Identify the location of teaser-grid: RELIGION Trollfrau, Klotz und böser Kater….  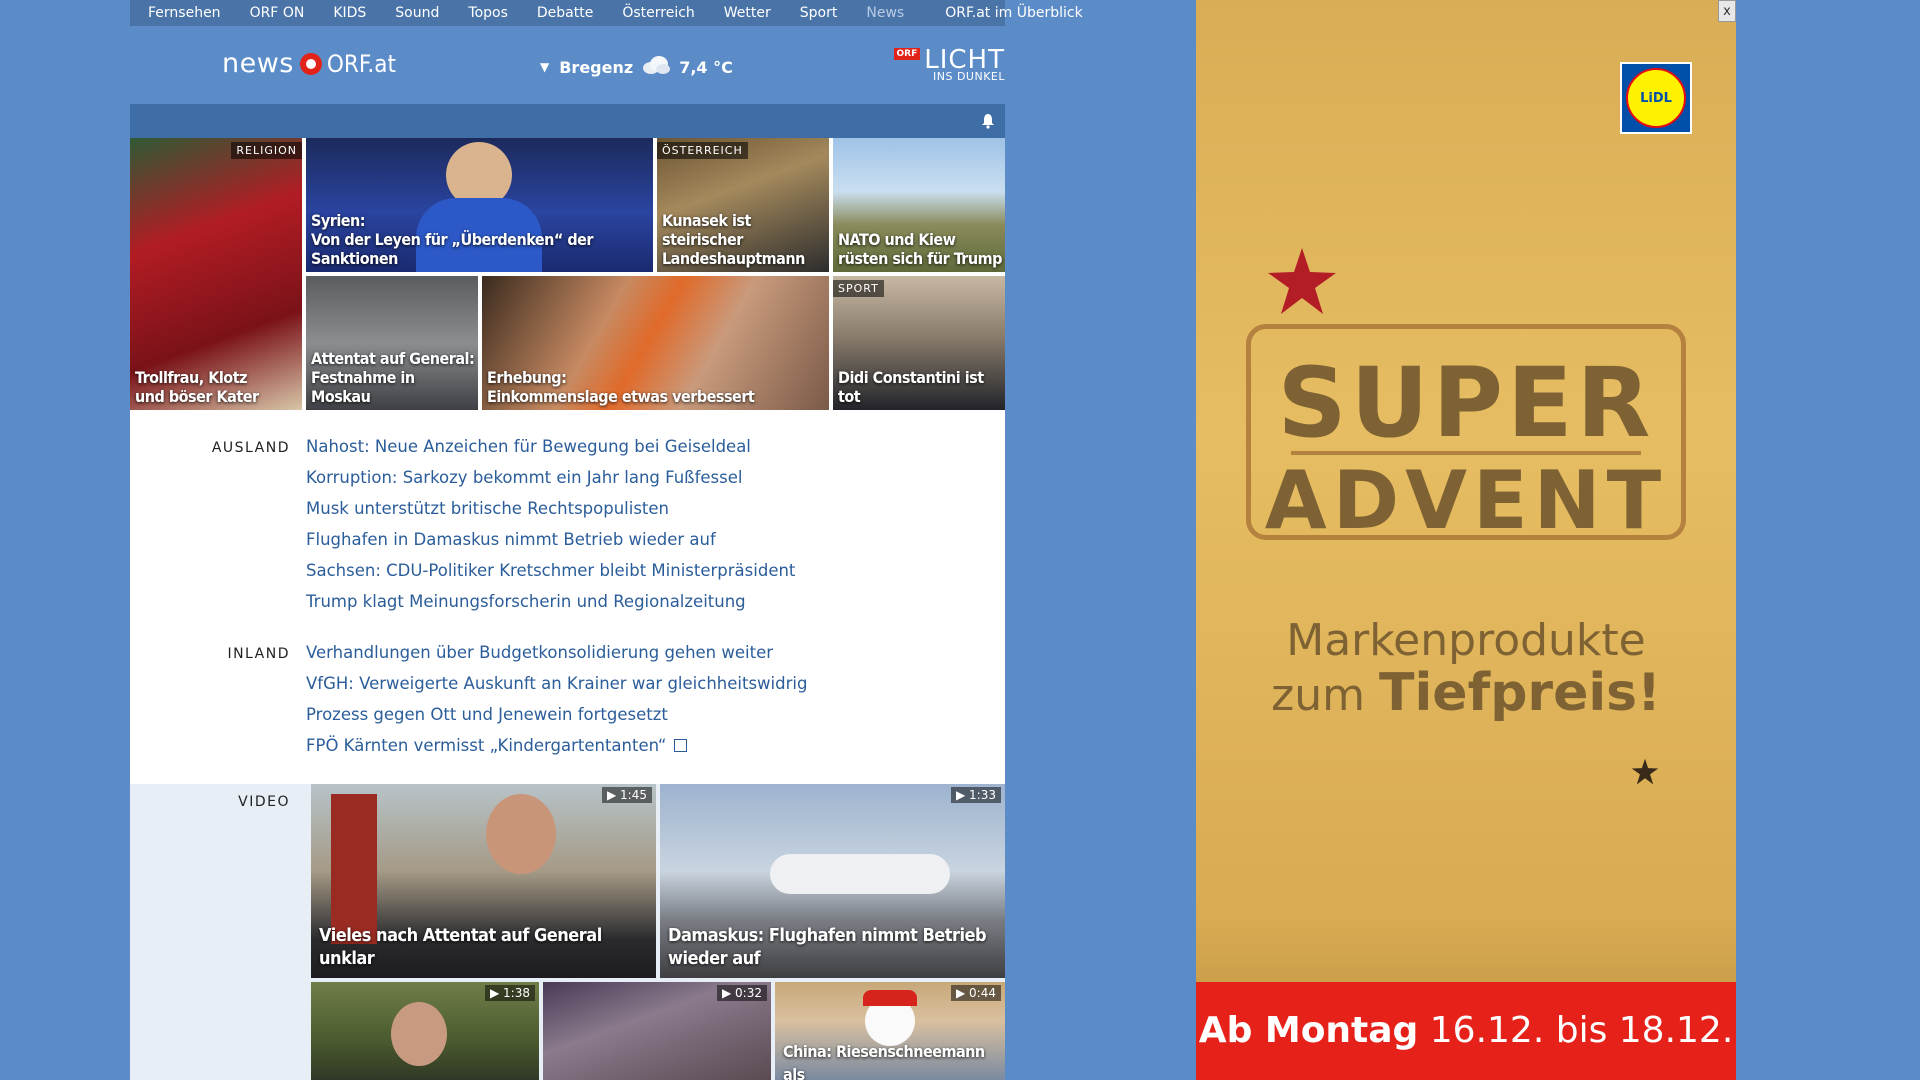
(567, 274).